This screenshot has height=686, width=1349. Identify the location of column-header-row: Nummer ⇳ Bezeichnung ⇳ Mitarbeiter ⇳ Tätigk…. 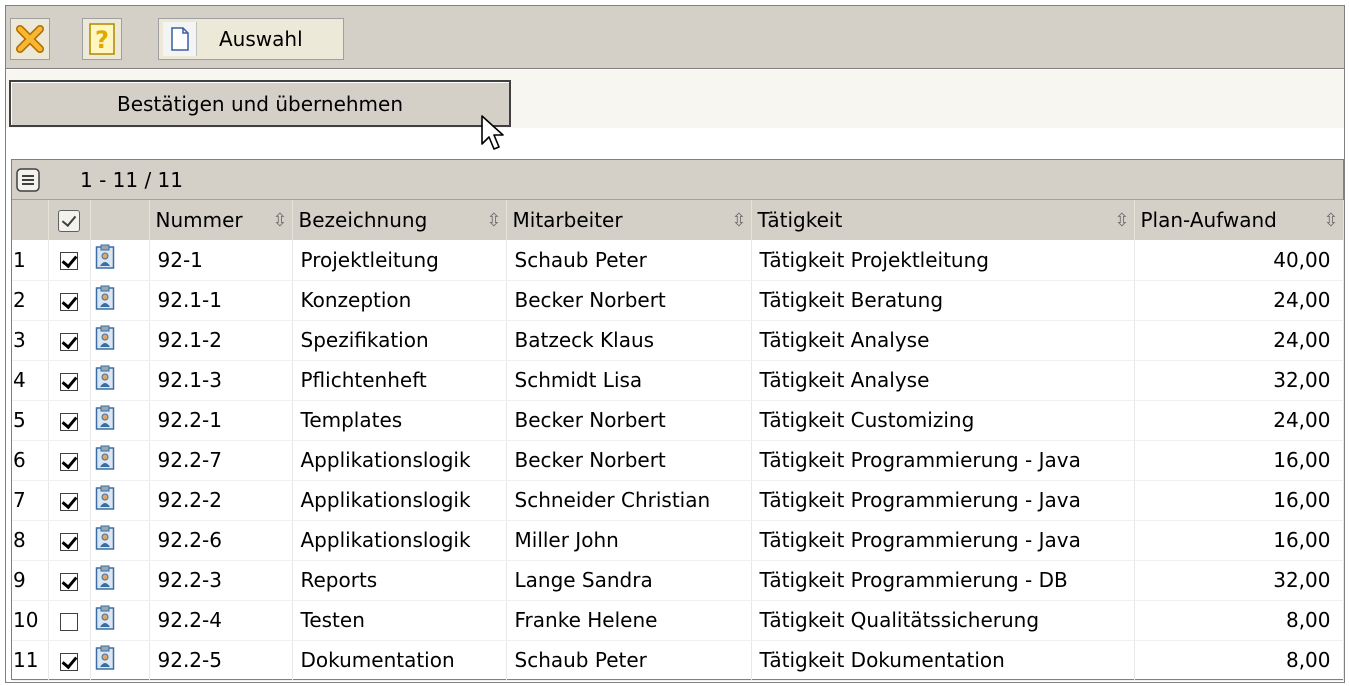
(678, 220).